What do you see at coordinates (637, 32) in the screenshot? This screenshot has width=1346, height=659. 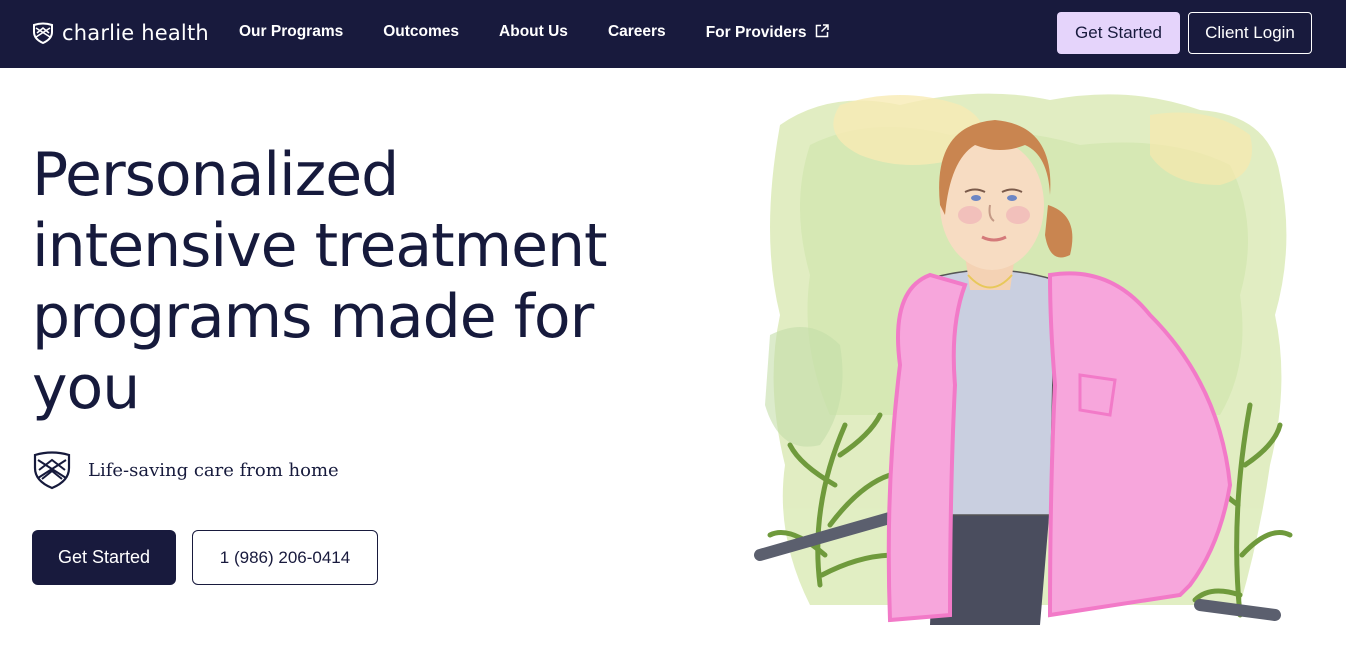 I see `nav-link-careers: Careers` at bounding box center [637, 32].